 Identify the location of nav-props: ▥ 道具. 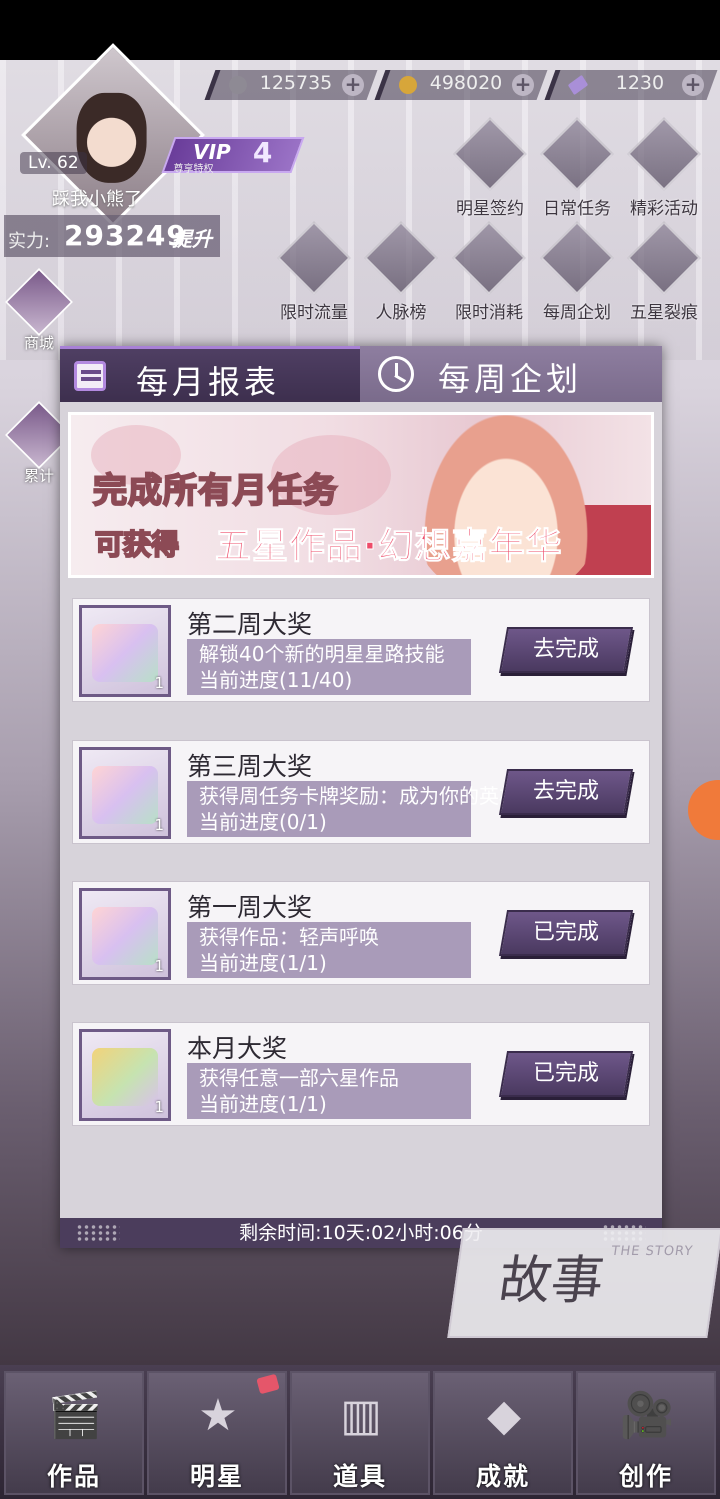
(360, 1433).